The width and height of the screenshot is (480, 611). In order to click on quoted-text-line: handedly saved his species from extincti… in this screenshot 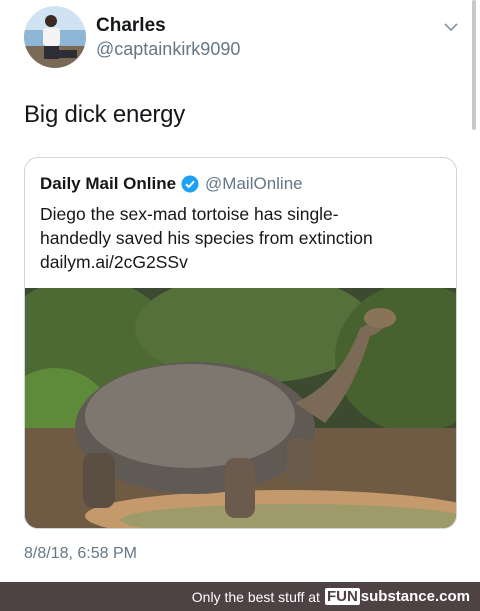, I will do `click(206, 238)`.